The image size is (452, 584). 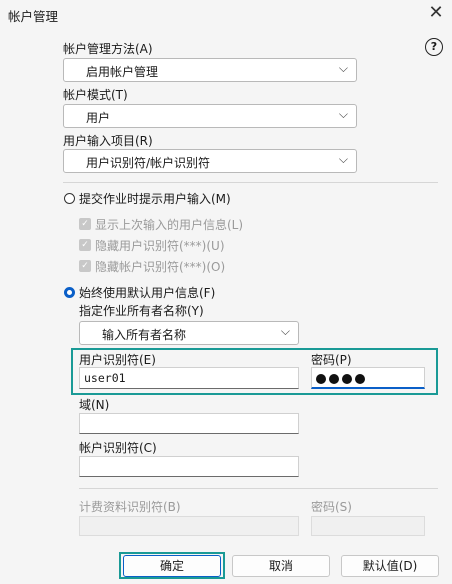 I want to click on help-icon: ?, so click(x=434, y=47).